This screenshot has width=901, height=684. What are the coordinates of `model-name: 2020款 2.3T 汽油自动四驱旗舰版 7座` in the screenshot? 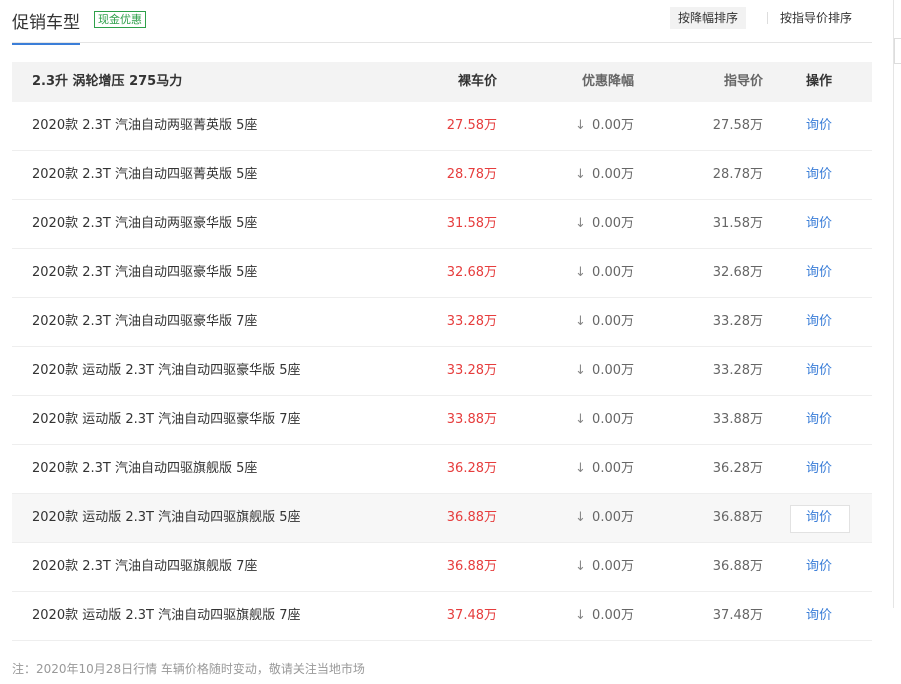 It's located at (145, 566).